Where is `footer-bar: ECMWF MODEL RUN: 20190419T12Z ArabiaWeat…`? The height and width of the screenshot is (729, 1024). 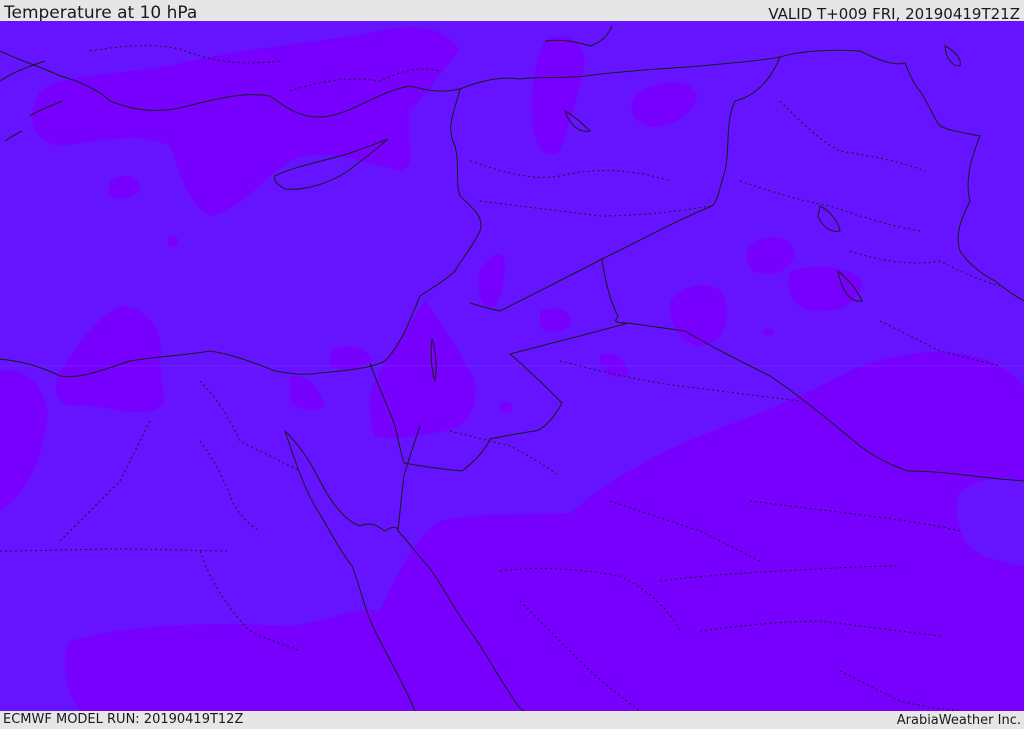
footer-bar: ECMWF MODEL RUN: 20190419T12Z ArabiaWeat… is located at coordinates (512, 720).